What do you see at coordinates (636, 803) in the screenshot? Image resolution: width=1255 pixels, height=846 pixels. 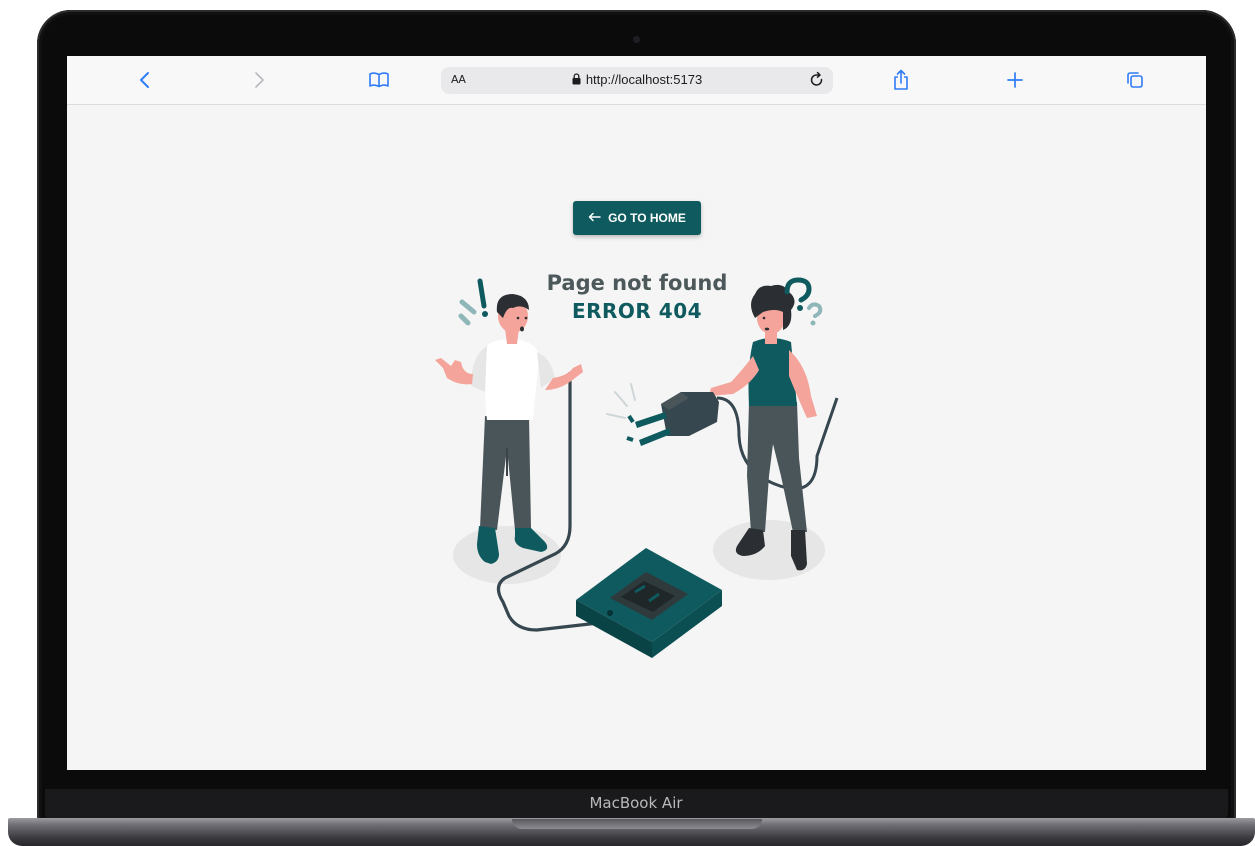 I see `device-label: MacBook Air` at bounding box center [636, 803].